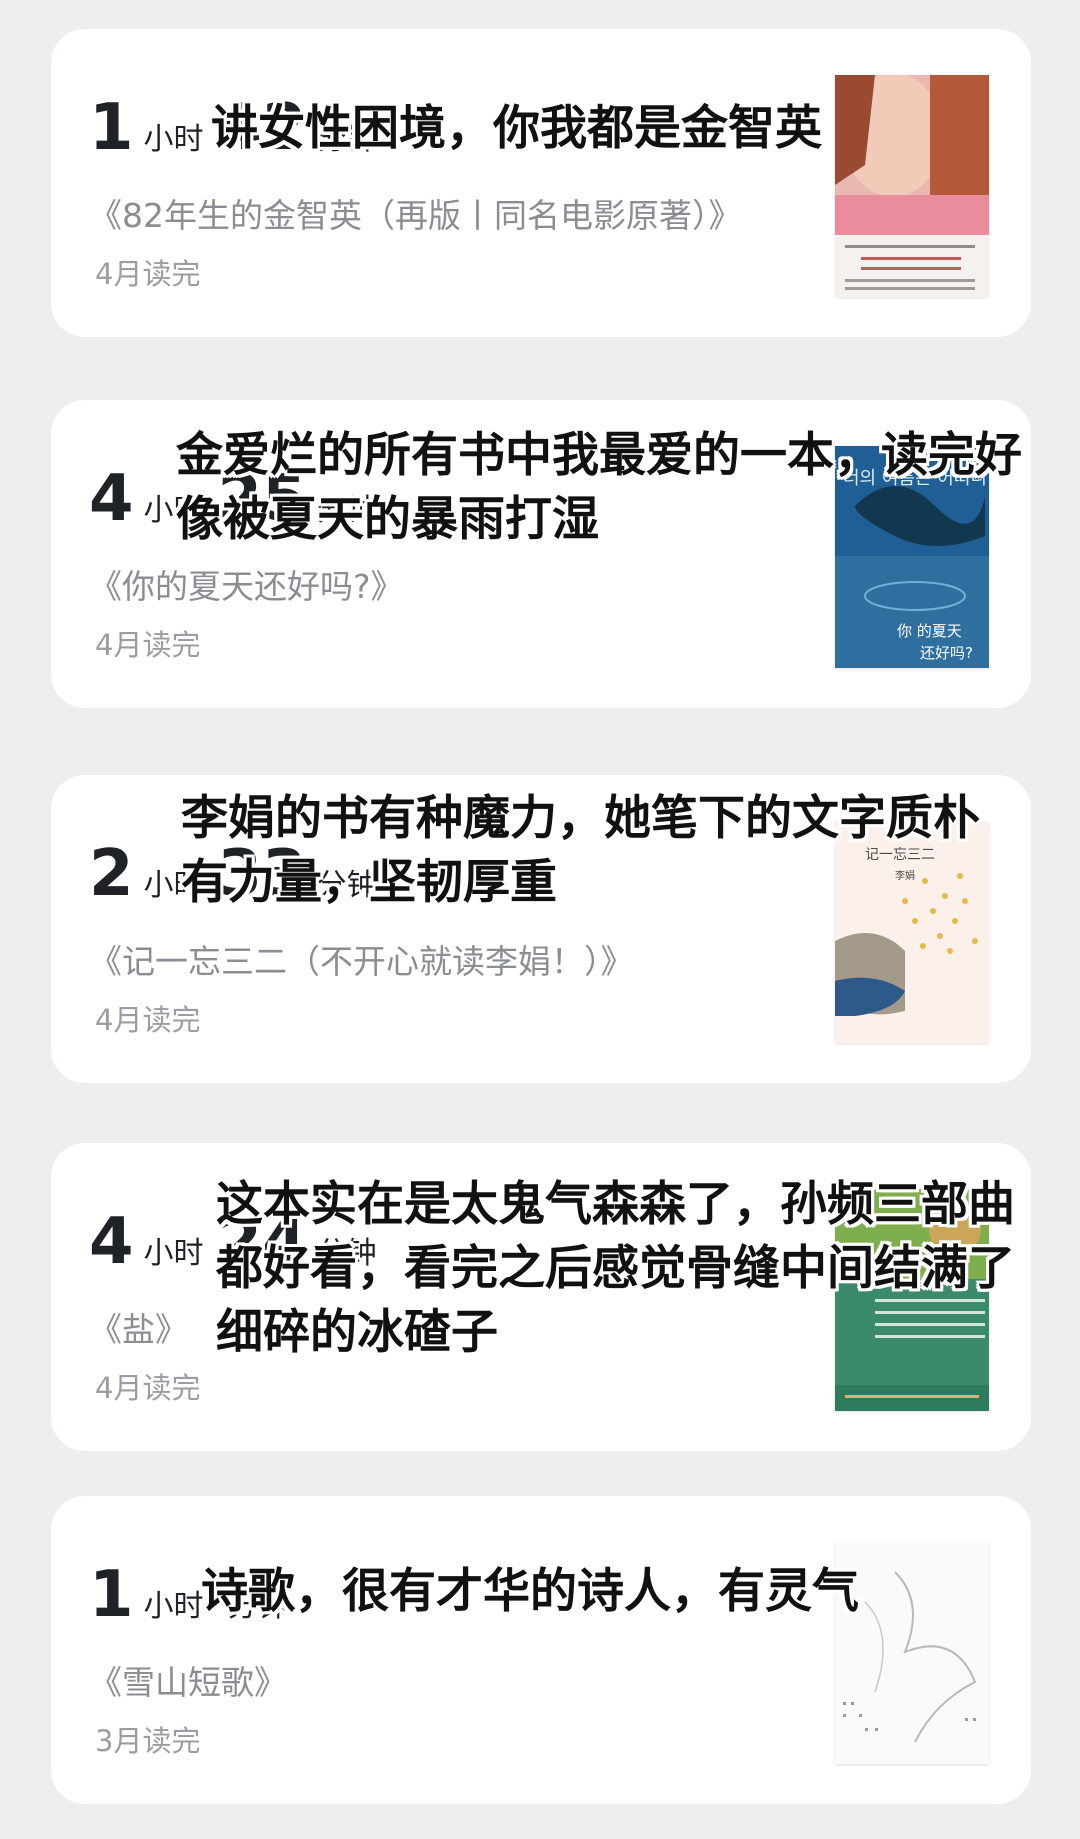 The image size is (1080, 1839). I want to click on book-title: 《82年生的金智英（再版丨同名电影原著）》, so click(415, 215).